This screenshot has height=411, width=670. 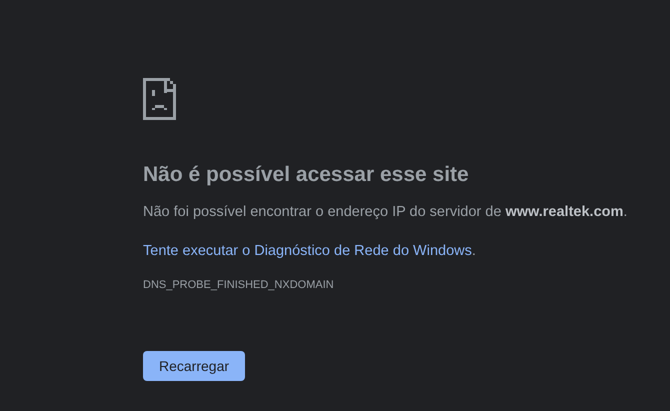 I want to click on suggestion-text: Tente executar o Diagnóstico de Rede do Windows., so click(x=309, y=251).